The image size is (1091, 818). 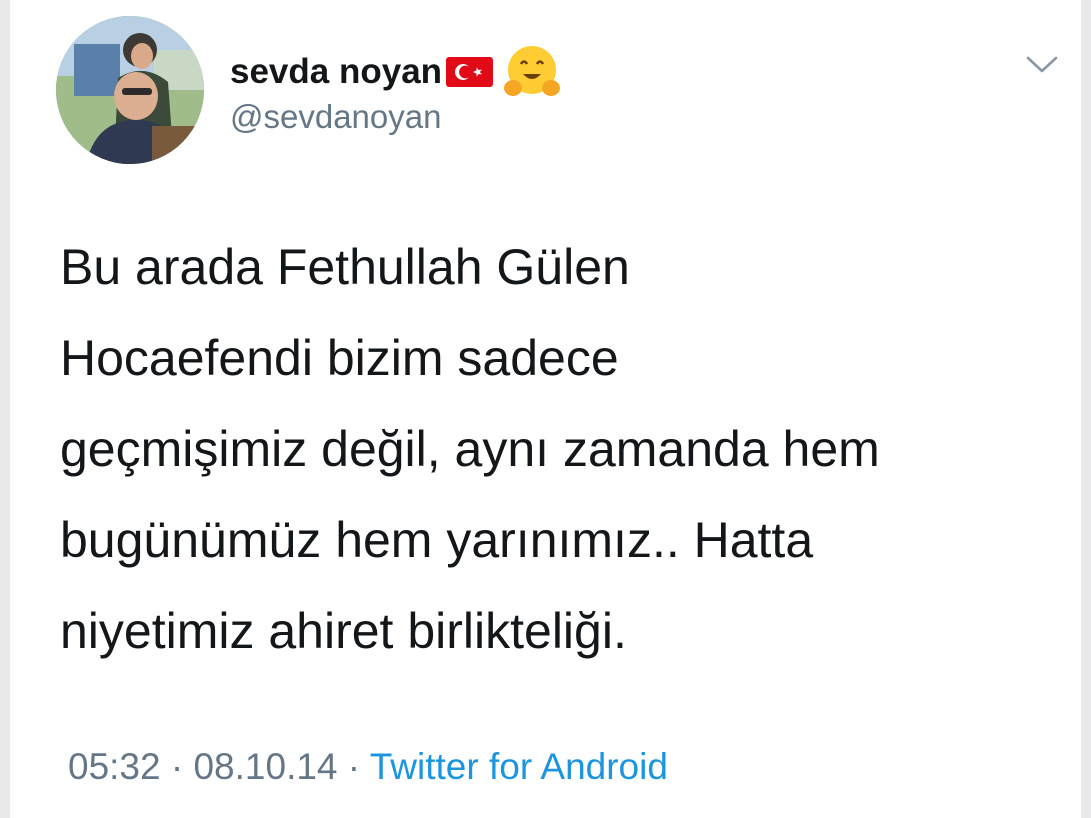 What do you see at coordinates (265, 766) in the screenshot?
I see `tweet-date: 08.10.14` at bounding box center [265, 766].